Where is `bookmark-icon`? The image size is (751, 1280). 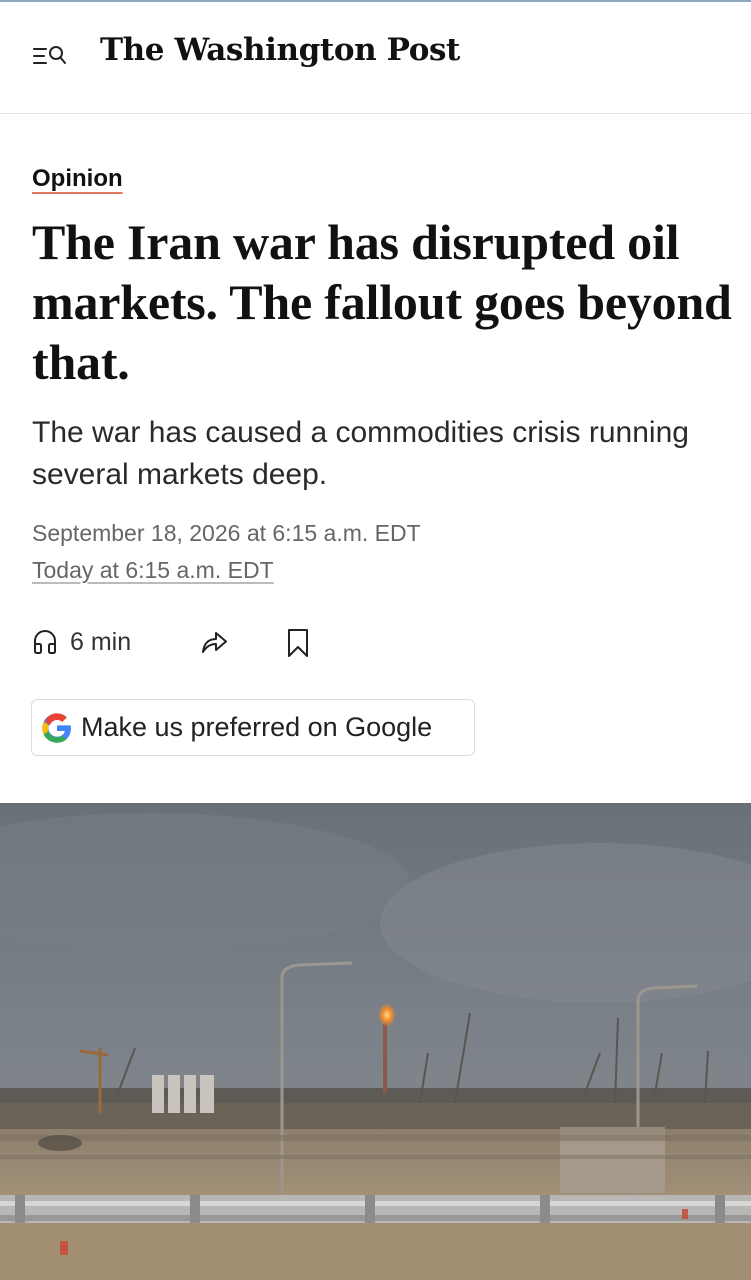
bookmark-icon is located at coordinates (298, 643).